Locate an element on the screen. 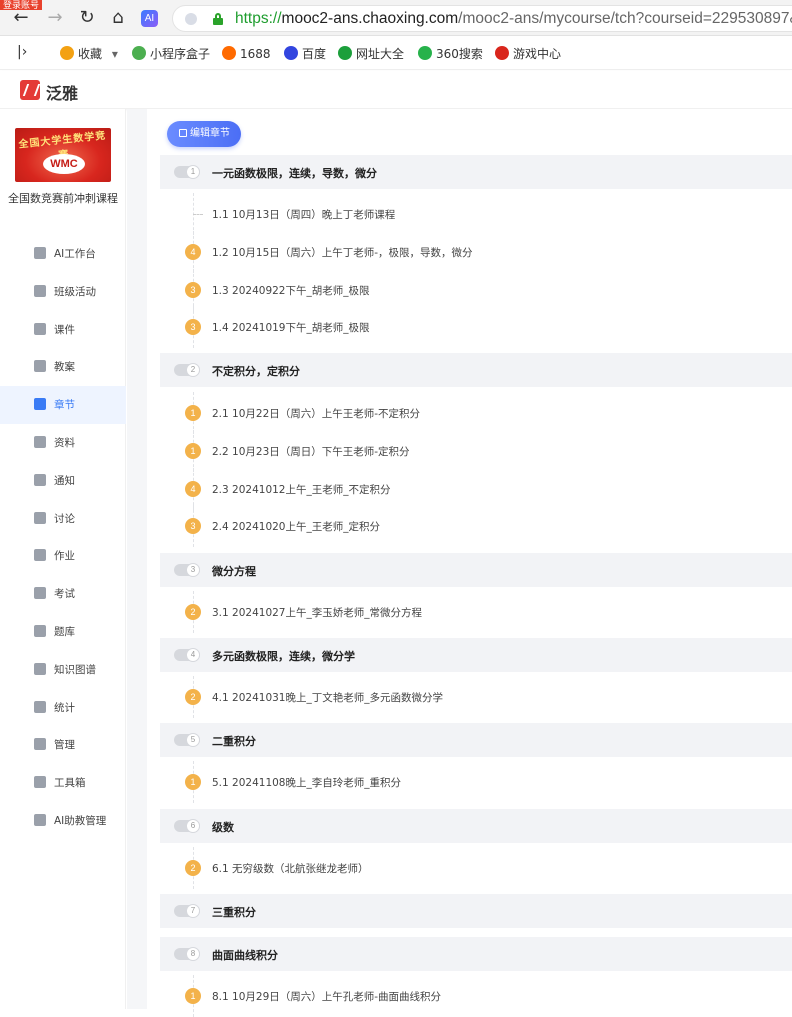 The height and width of the screenshot is (1017, 792). chapter-header: 3 微分方程 is located at coordinates (476, 570).